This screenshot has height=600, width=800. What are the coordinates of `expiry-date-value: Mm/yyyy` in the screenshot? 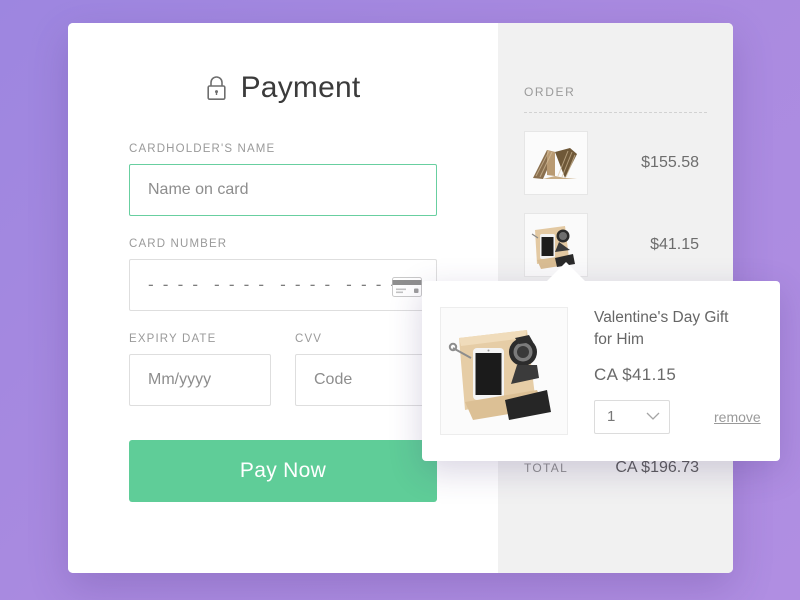 It's located at (180, 379).